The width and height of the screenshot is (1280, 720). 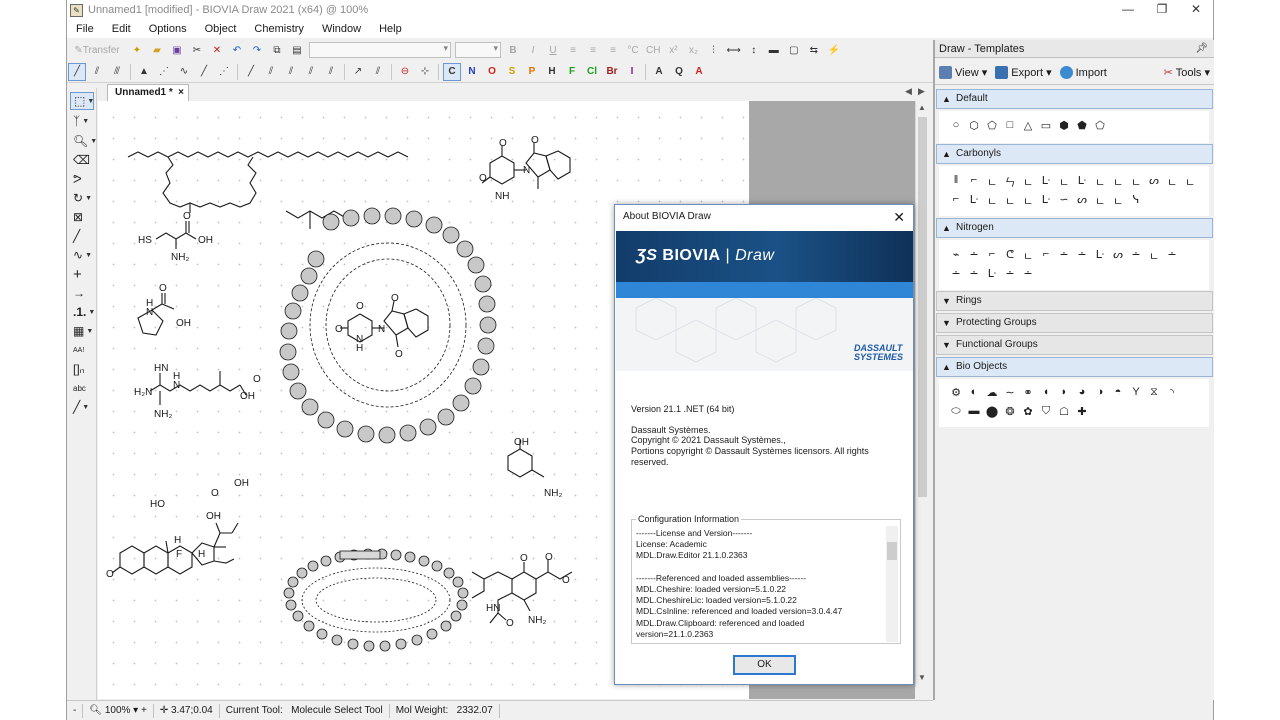 I want to click on template-shape: ◑, so click(x=1100, y=392).